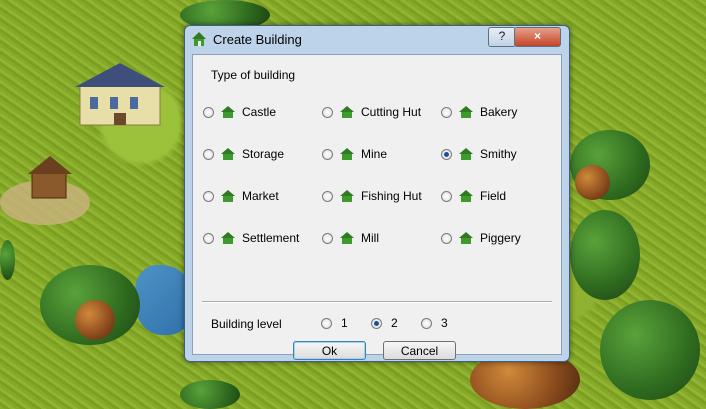 The image size is (706, 409). I want to click on hut-building-image, so click(50, 177).